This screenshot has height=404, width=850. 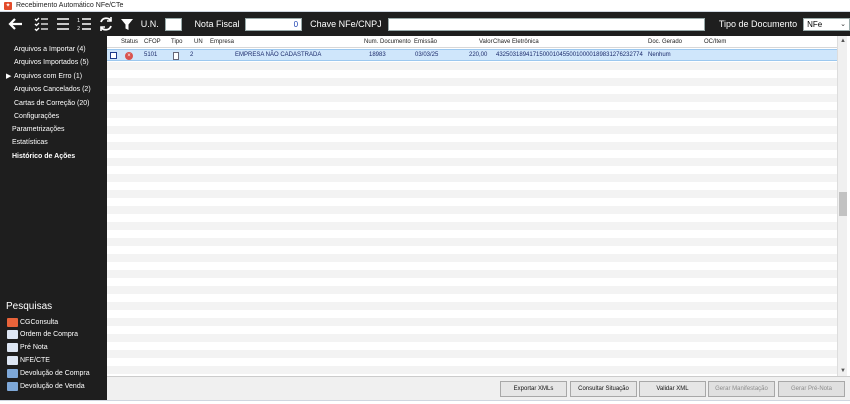 What do you see at coordinates (427, 55) in the screenshot?
I see `cell-emissao: 03/03/25` at bounding box center [427, 55].